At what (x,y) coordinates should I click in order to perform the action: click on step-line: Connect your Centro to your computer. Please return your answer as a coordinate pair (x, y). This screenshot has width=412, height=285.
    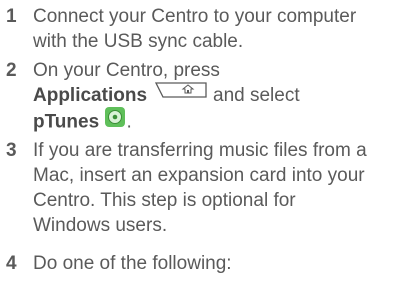
    Looking at the image, I should click on (195, 16).